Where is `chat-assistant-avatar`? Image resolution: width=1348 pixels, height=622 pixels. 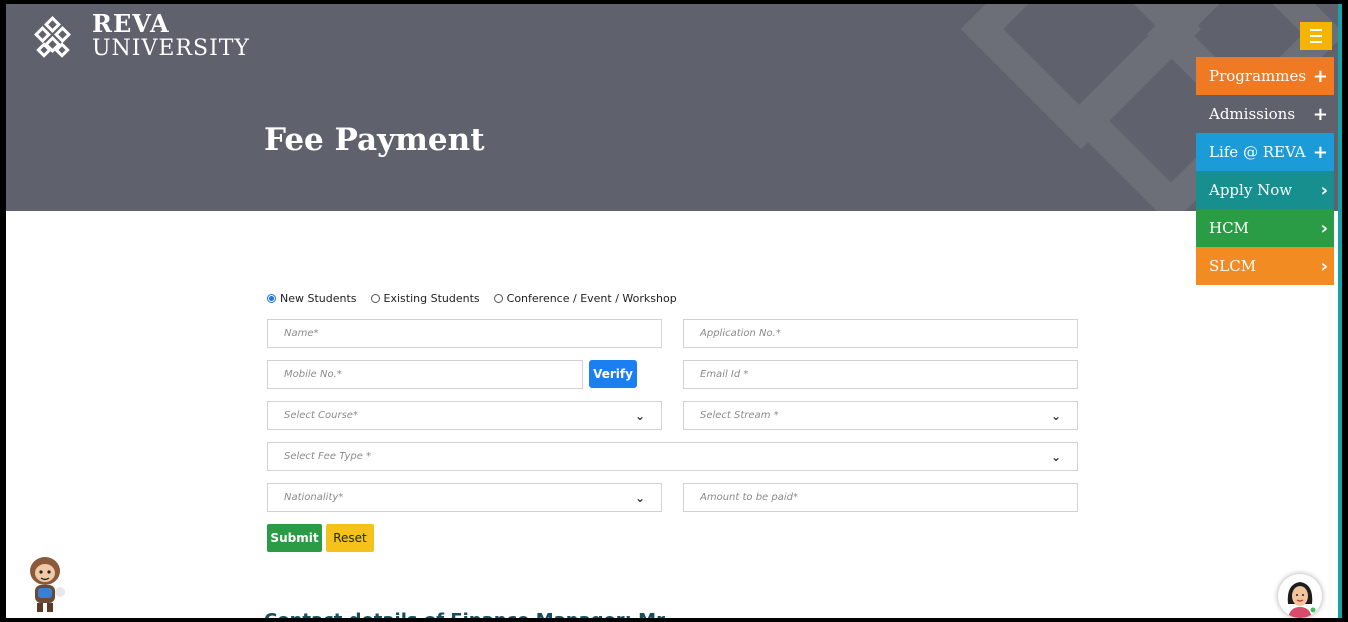 chat-assistant-avatar is located at coordinates (1300, 596).